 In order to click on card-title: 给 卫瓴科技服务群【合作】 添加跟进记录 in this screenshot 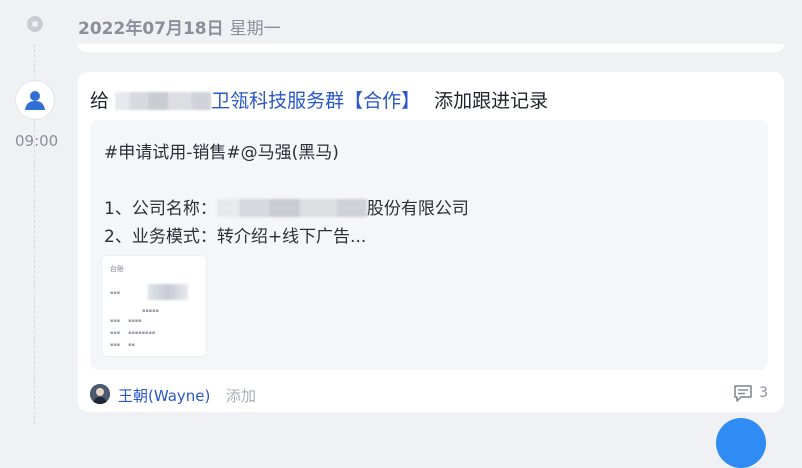, I will do `click(319, 99)`.